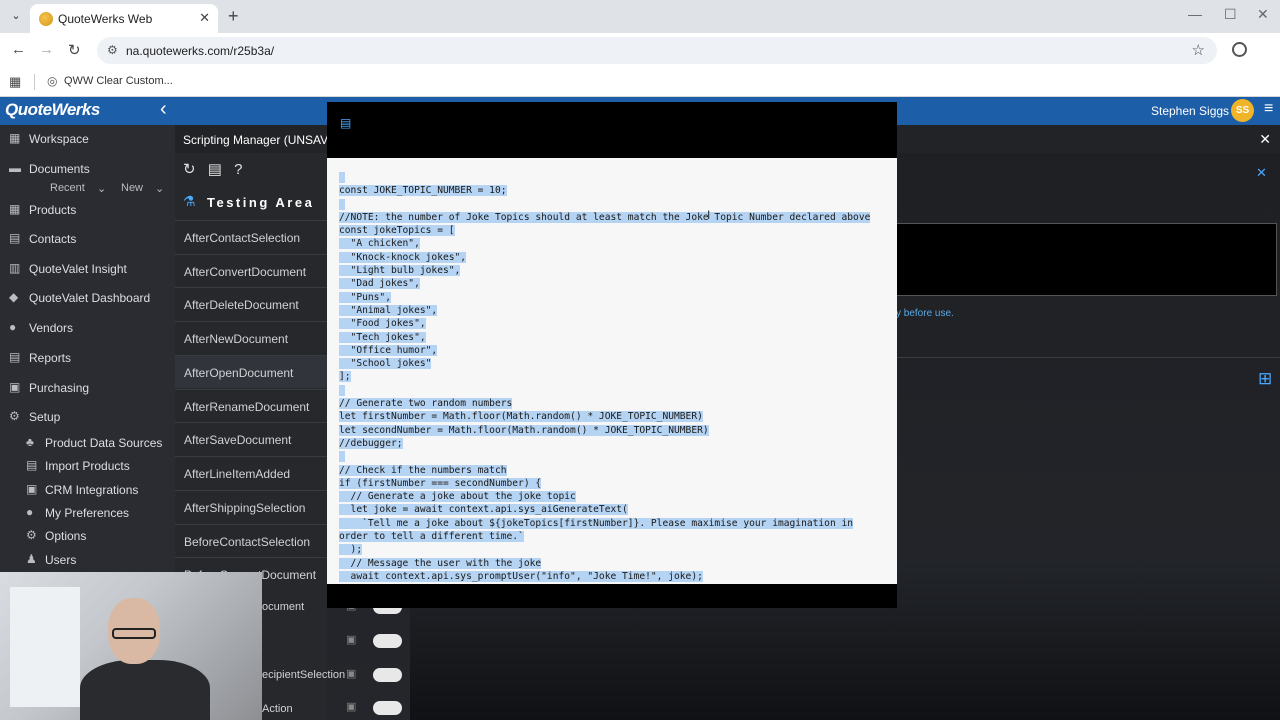 The width and height of the screenshot is (1280, 720). I want to click on sidebar-item-crm-integrations: ▣ CRM Integrations, so click(87, 490).